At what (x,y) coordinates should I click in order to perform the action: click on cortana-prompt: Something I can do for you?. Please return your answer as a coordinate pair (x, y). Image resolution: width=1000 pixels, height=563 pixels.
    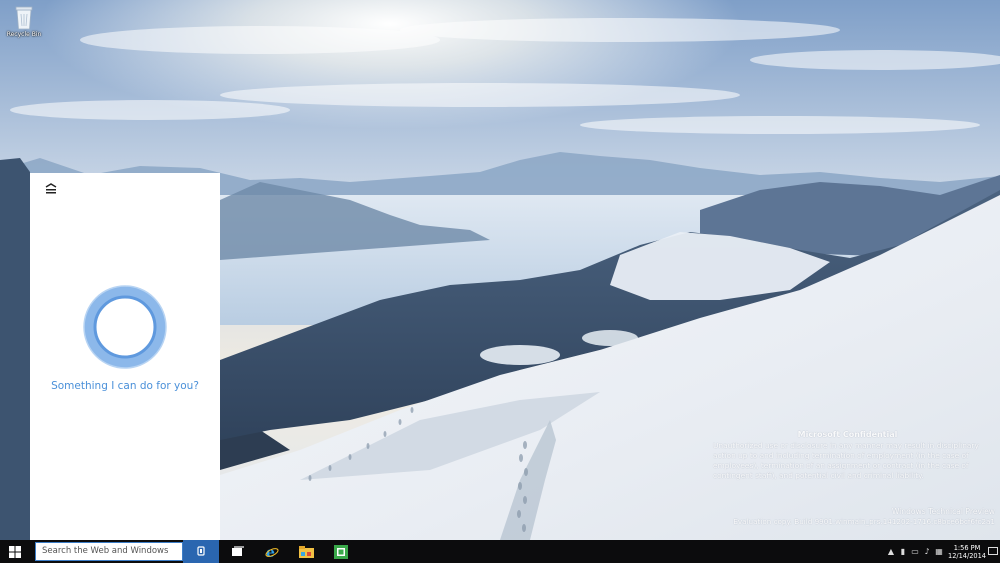
    Looking at the image, I should click on (125, 386).